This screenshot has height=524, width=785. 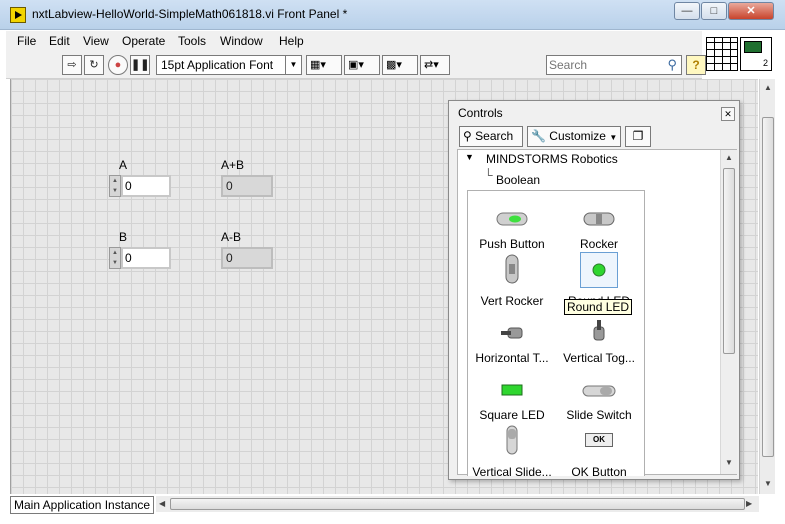 What do you see at coordinates (18, 15) in the screenshot?
I see `labview-vi-icon` at bounding box center [18, 15].